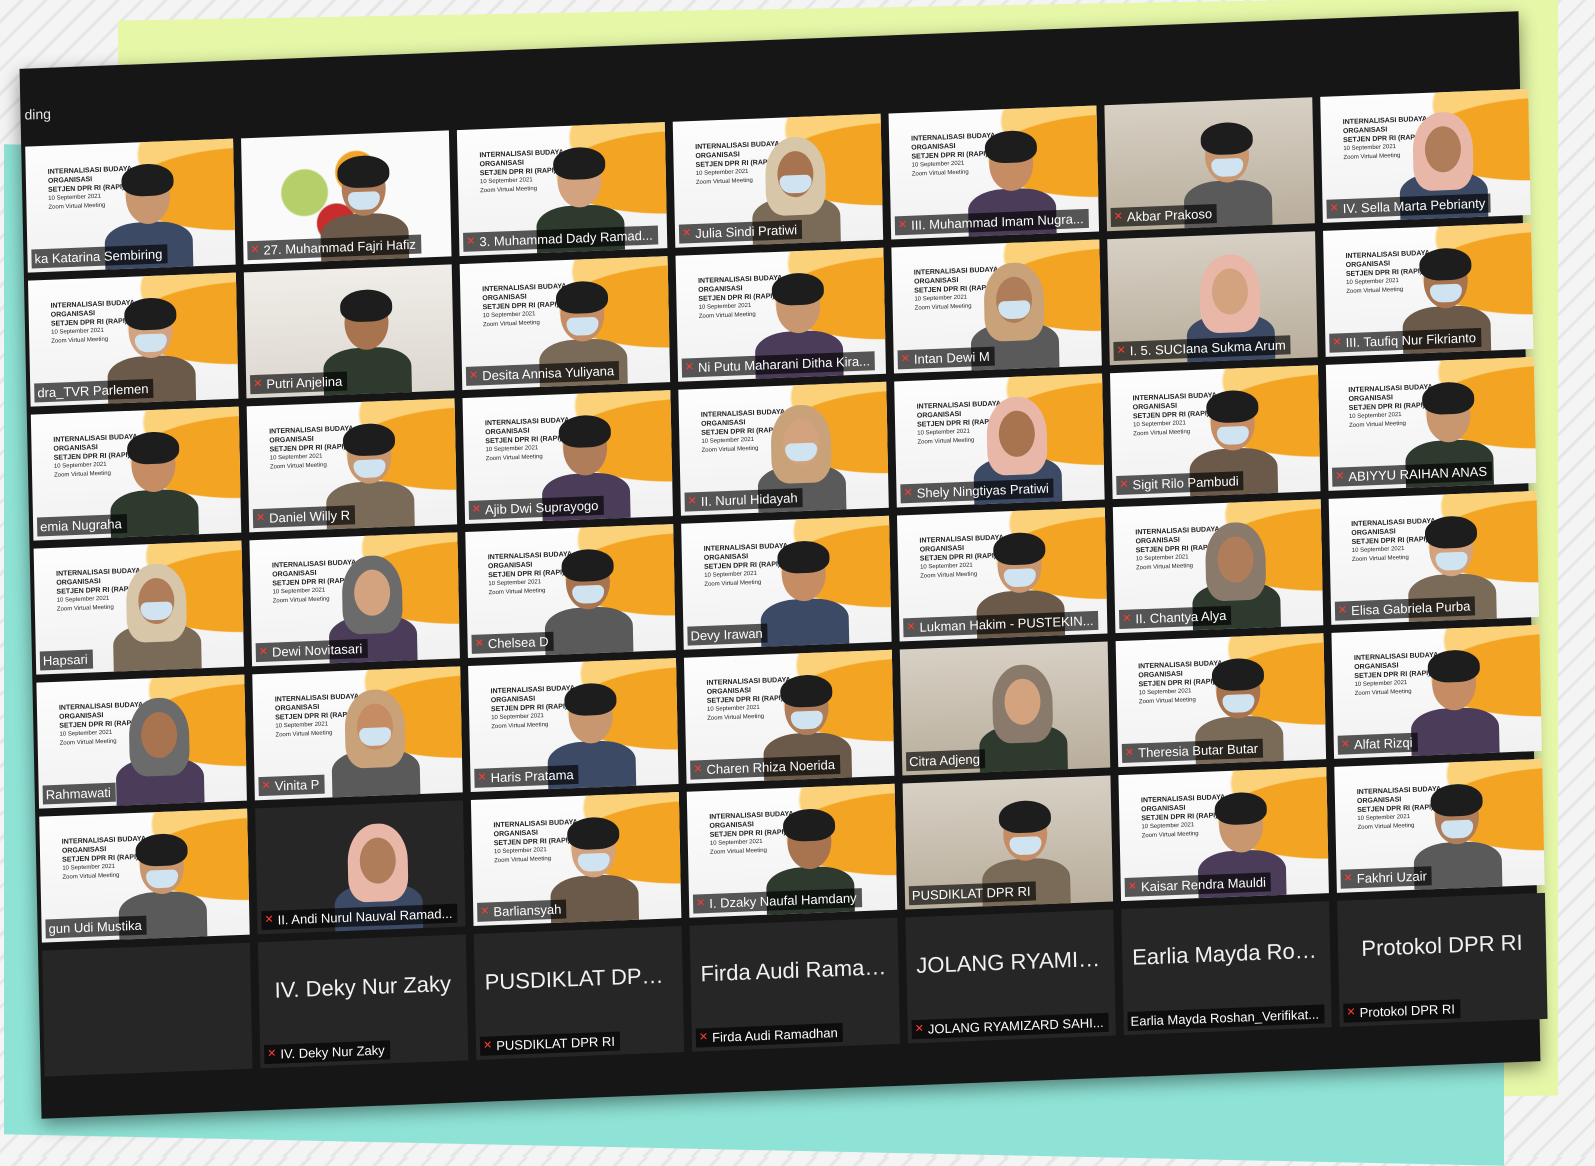 The image size is (1595, 1166). What do you see at coordinates (749, 499) in the screenshot?
I see `participant-name-text: II. Nurul Hidayah` at bounding box center [749, 499].